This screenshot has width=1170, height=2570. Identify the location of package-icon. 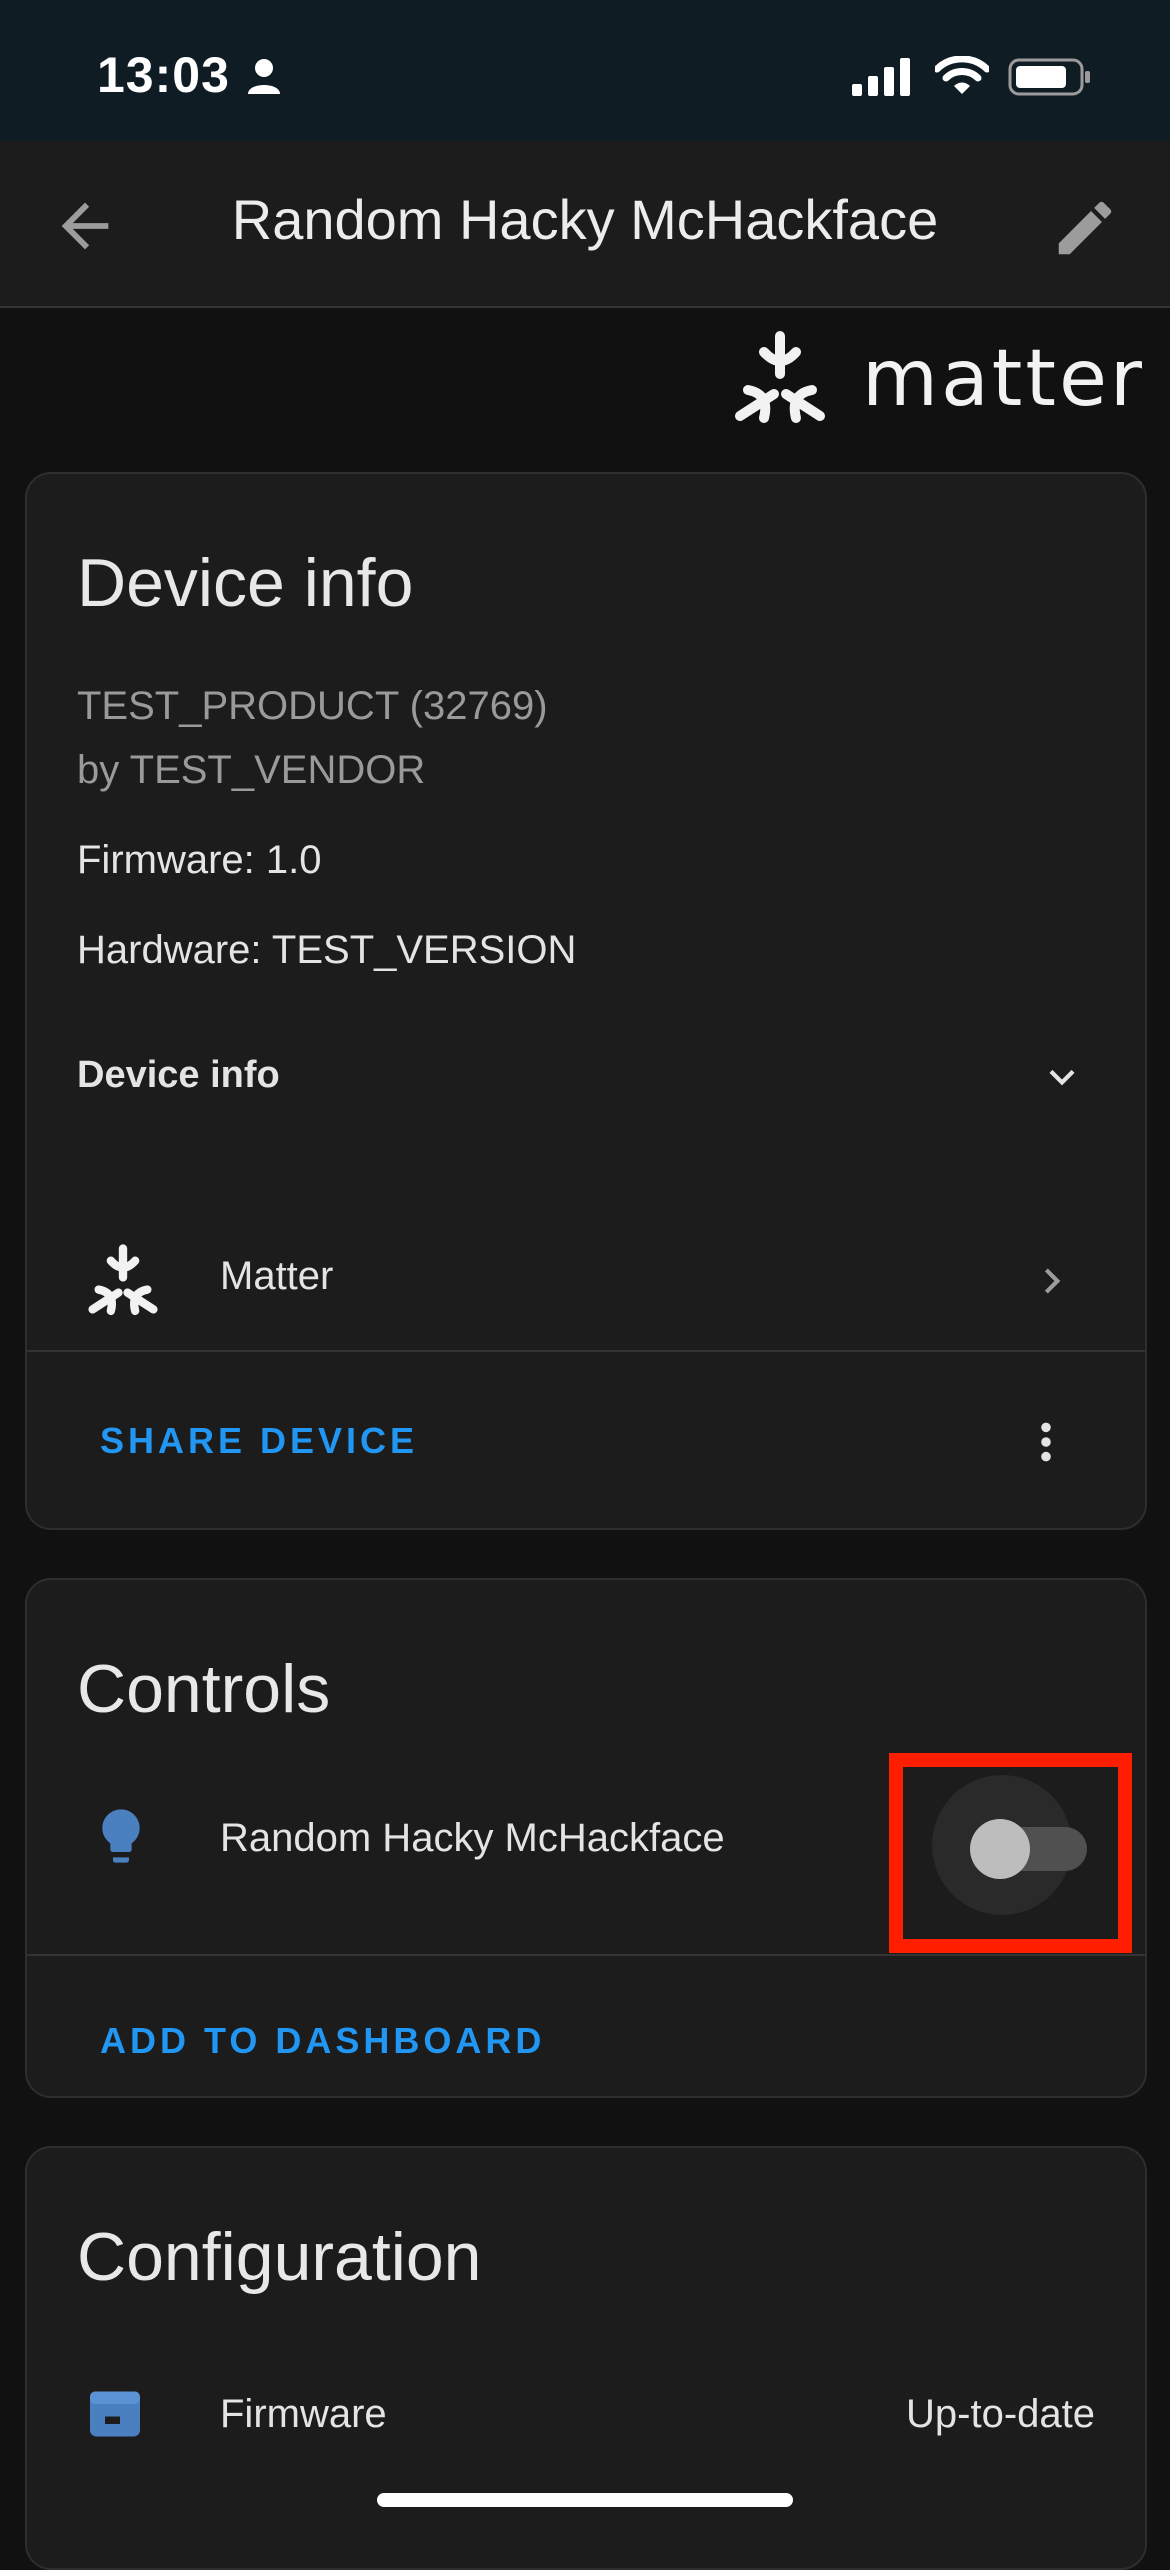
(115, 2414).